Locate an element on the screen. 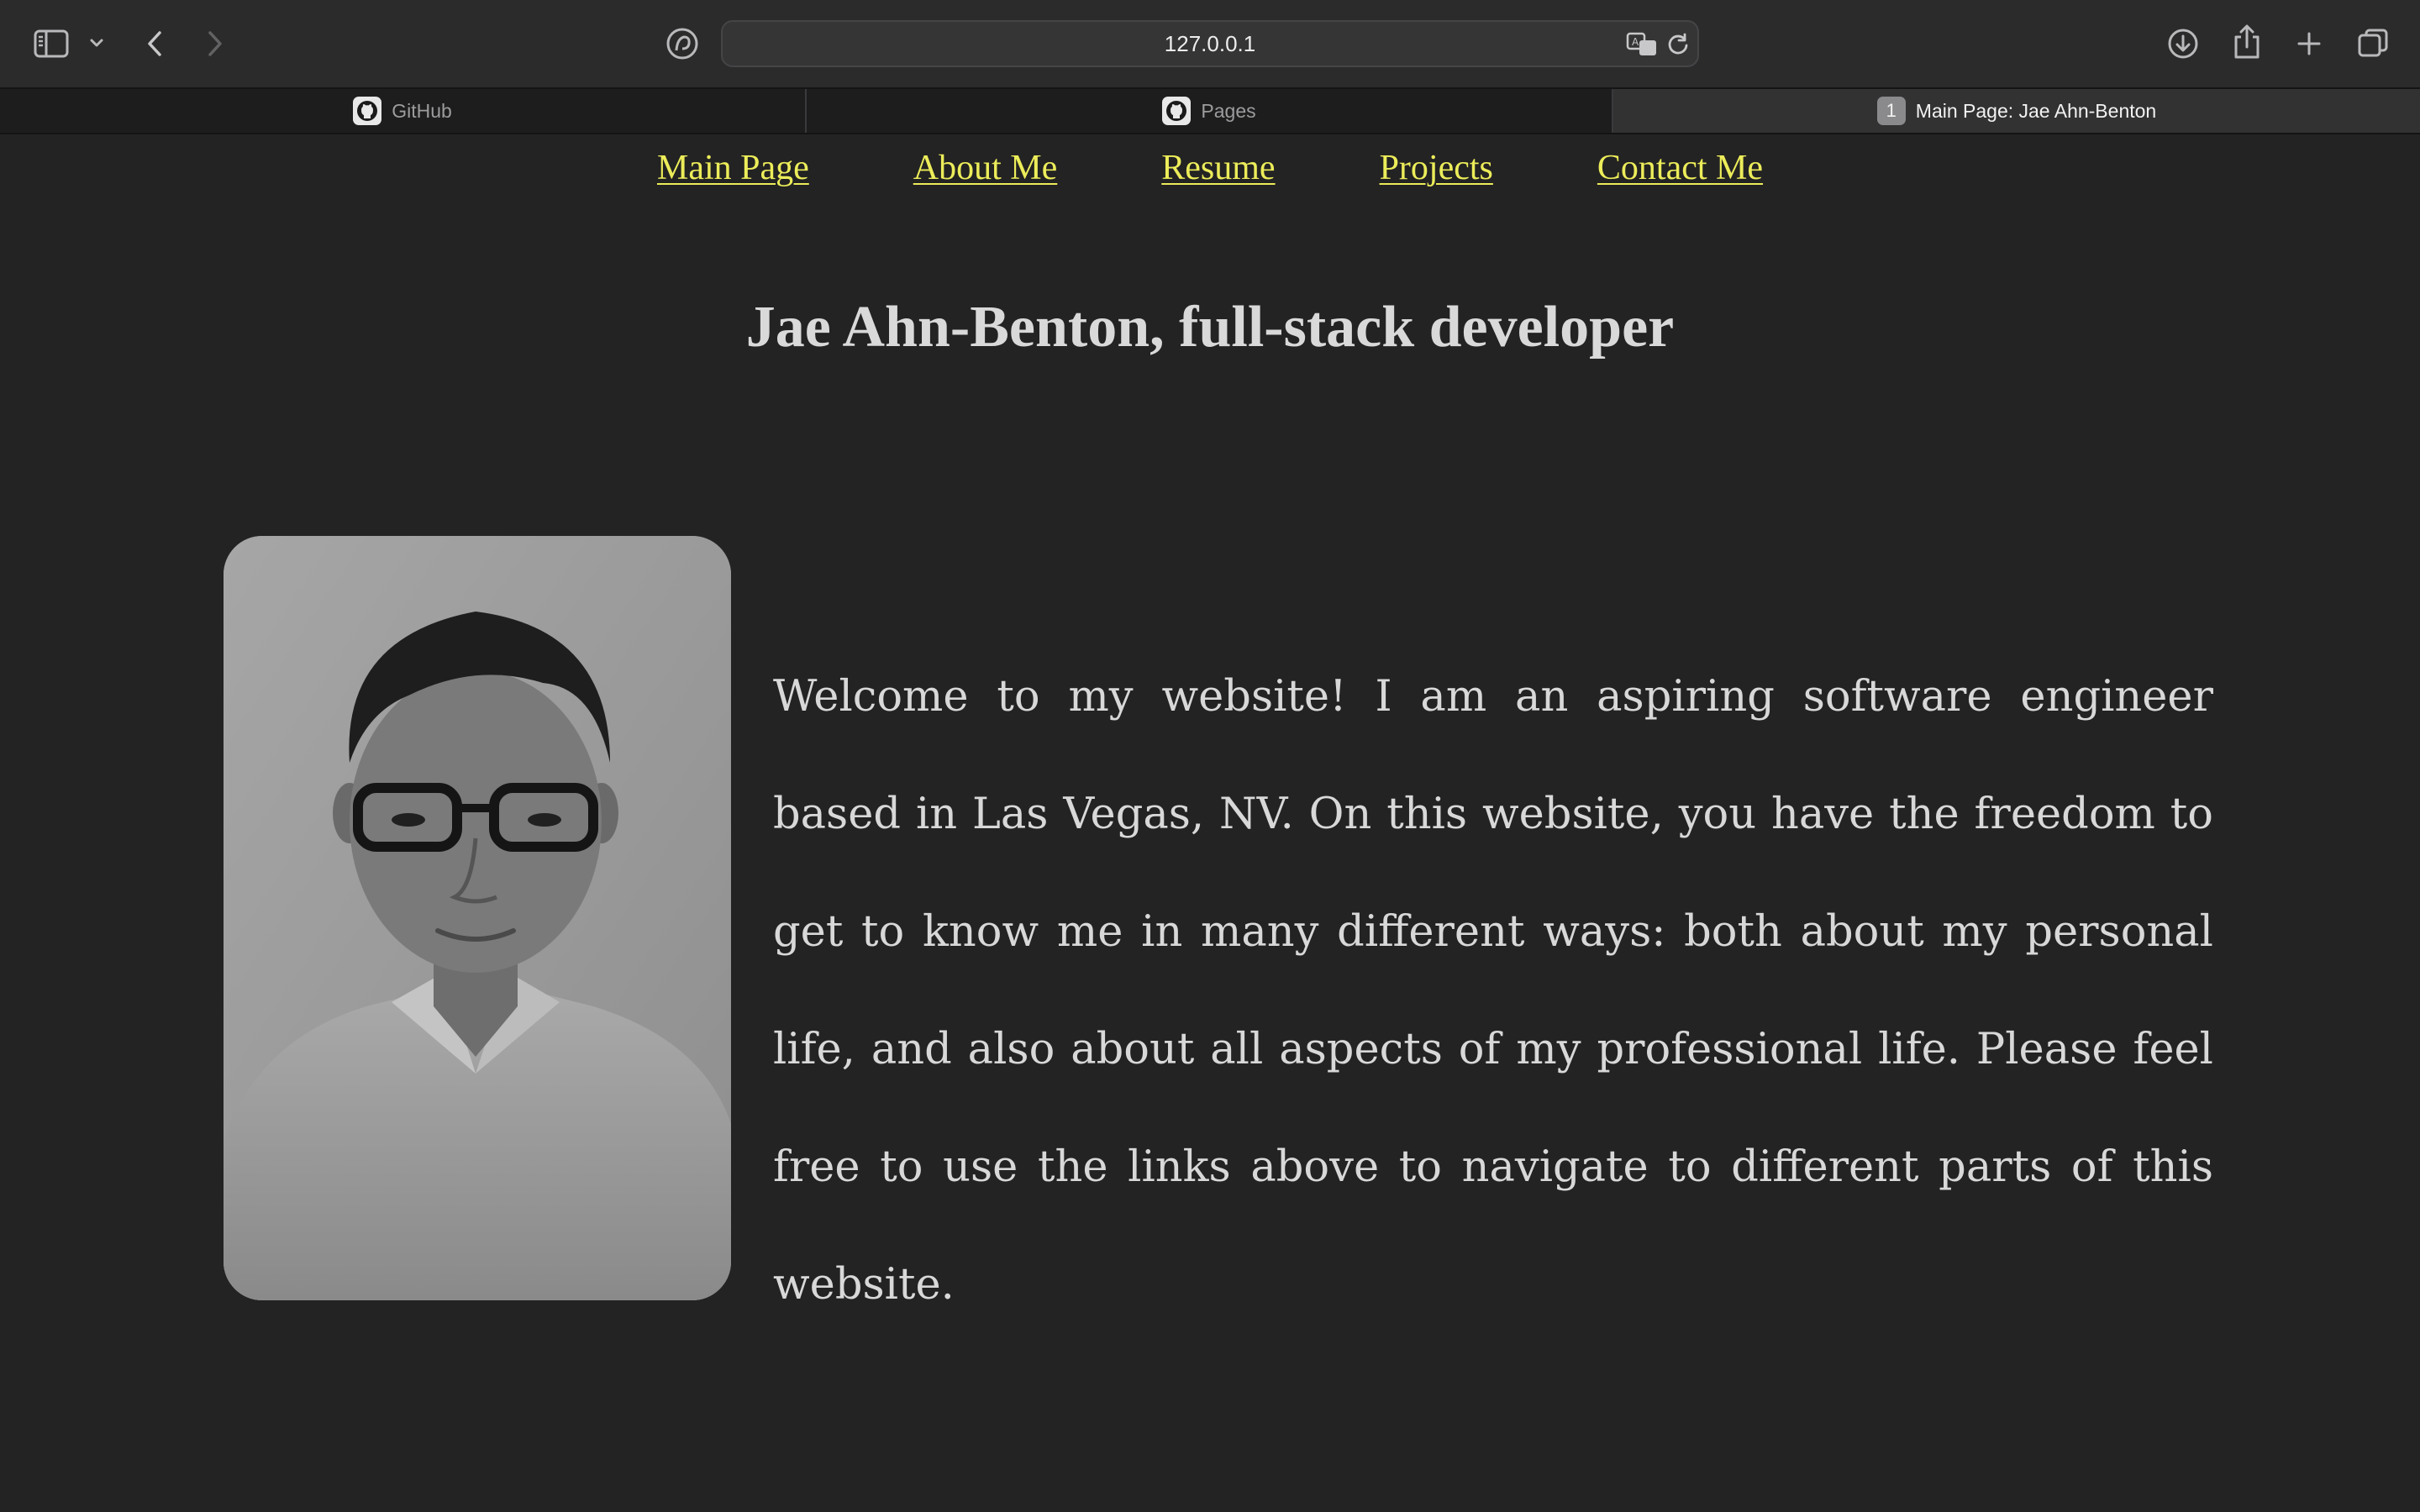  download-icon is located at coordinates (2183, 44).